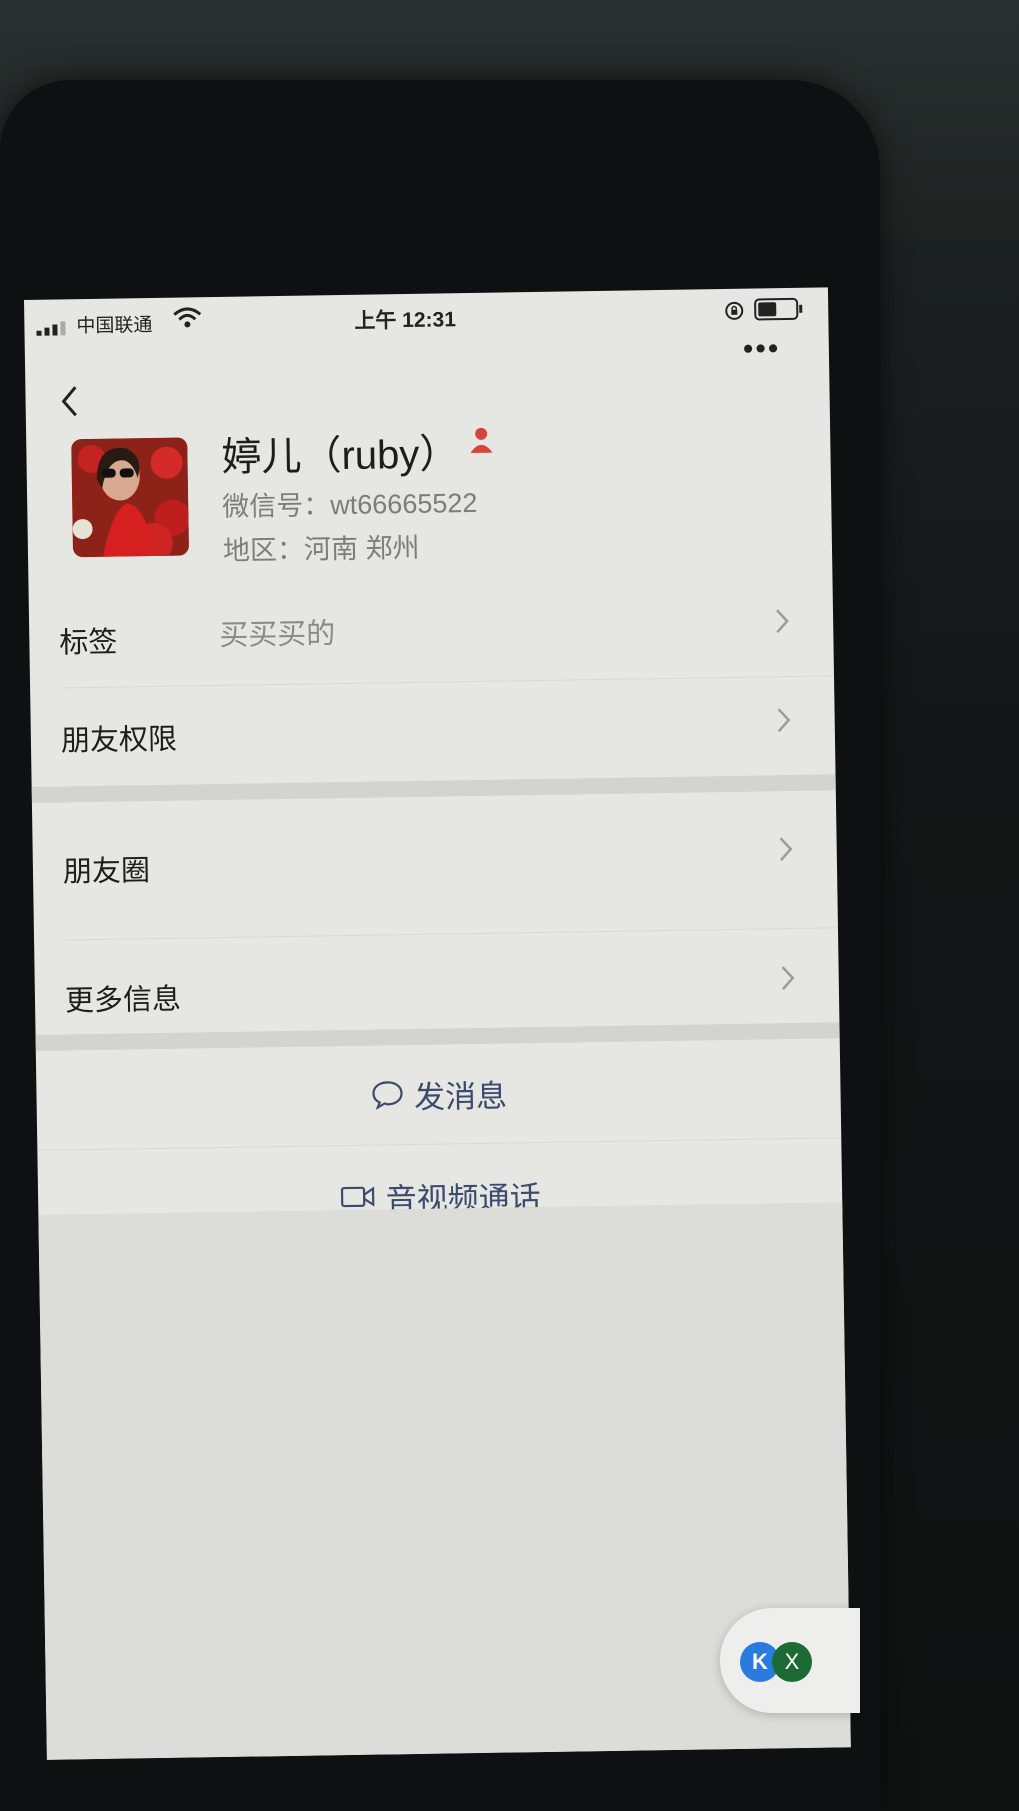  What do you see at coordinates (69, 401) in the screenshot?
I see `back-arrow-icon` at bounding box center [69, 401].